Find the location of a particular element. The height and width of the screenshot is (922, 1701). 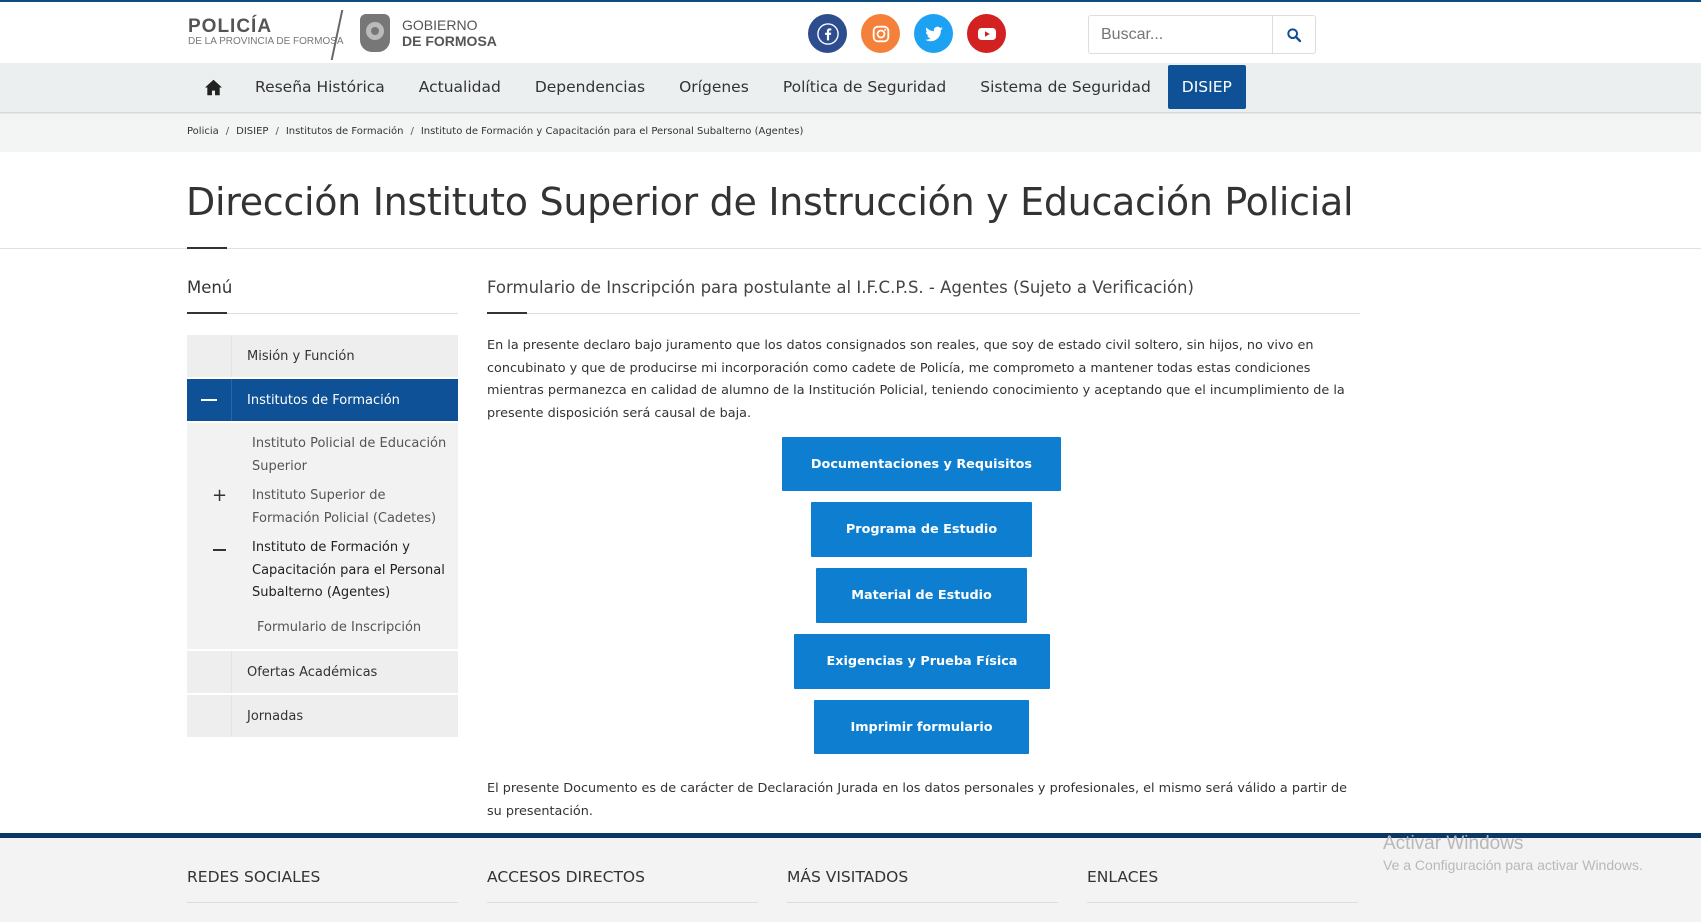

policia-logo: POLICÍA DE LA PROVINCIA DE FORMOSA is located at coordinates (266, 31).